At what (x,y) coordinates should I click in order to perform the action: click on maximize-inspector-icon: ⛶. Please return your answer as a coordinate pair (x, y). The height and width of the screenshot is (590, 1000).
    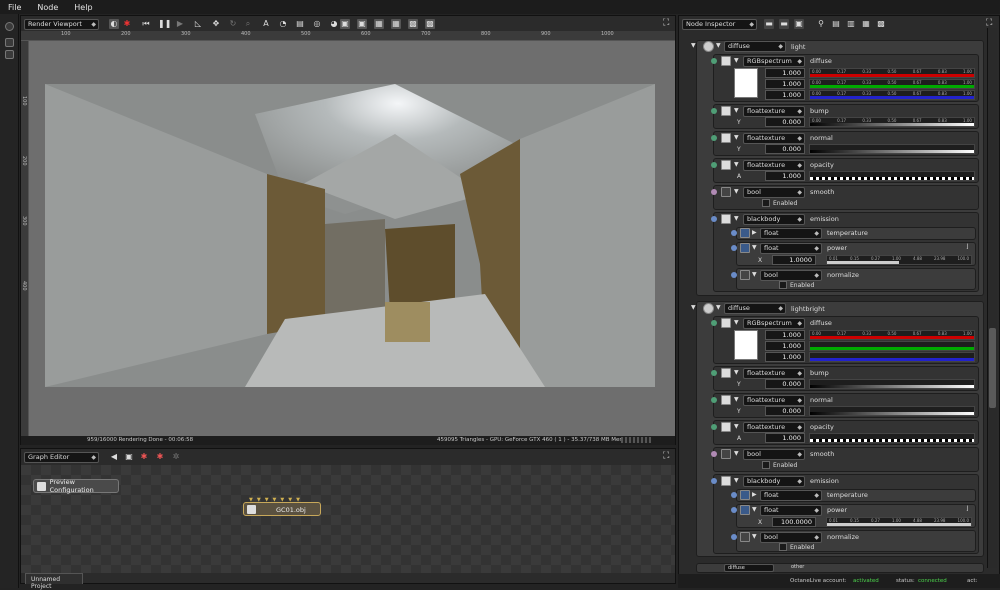
    Looking at the image, I should click on (989, 23).